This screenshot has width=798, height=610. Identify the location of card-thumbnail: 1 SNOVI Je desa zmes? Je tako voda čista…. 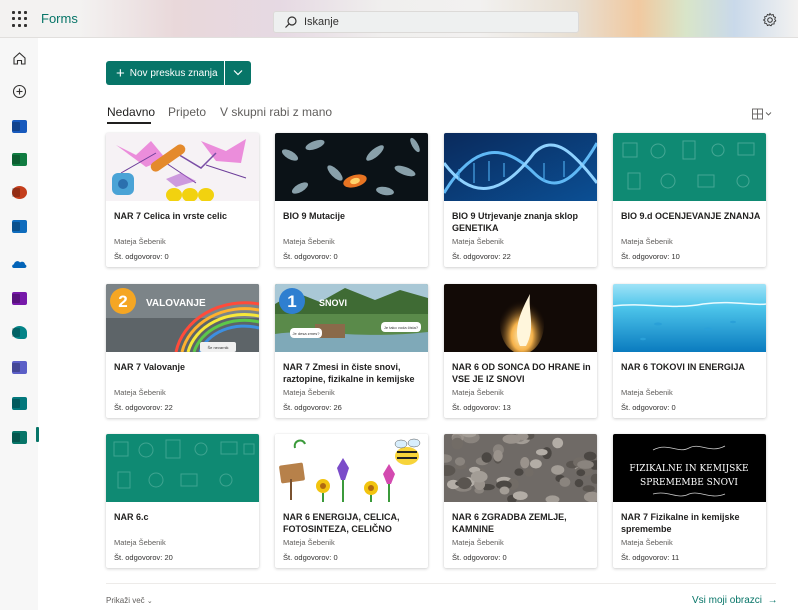
(351, 318).